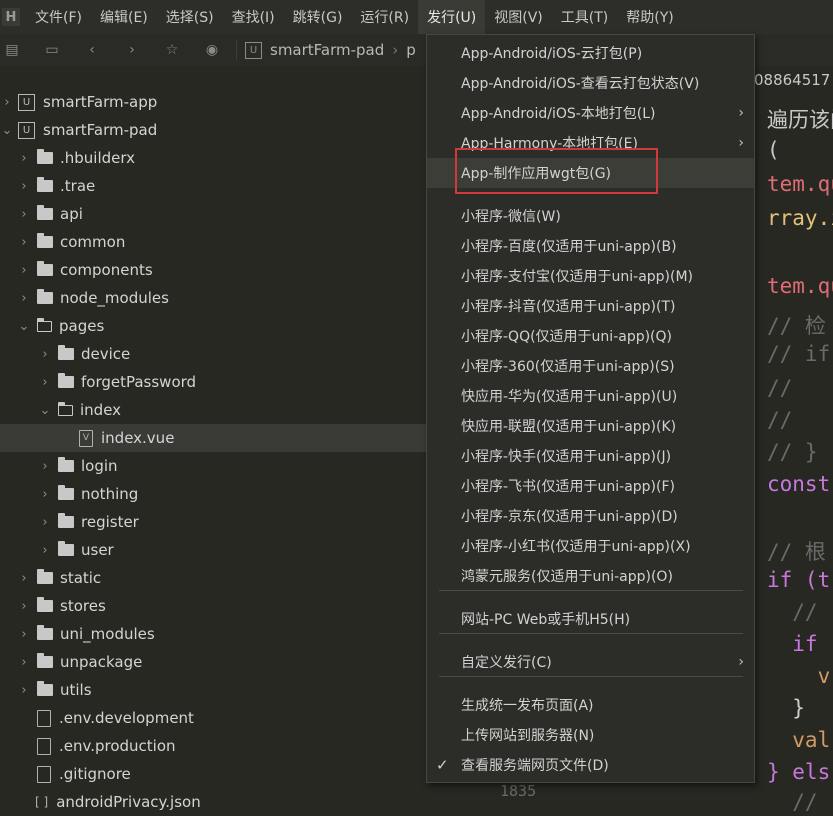 This screenshot has width=833, height=816. Describe the element at coordinates (92, 50) in the screenshot. I see `back-icon: ‹` at that location.